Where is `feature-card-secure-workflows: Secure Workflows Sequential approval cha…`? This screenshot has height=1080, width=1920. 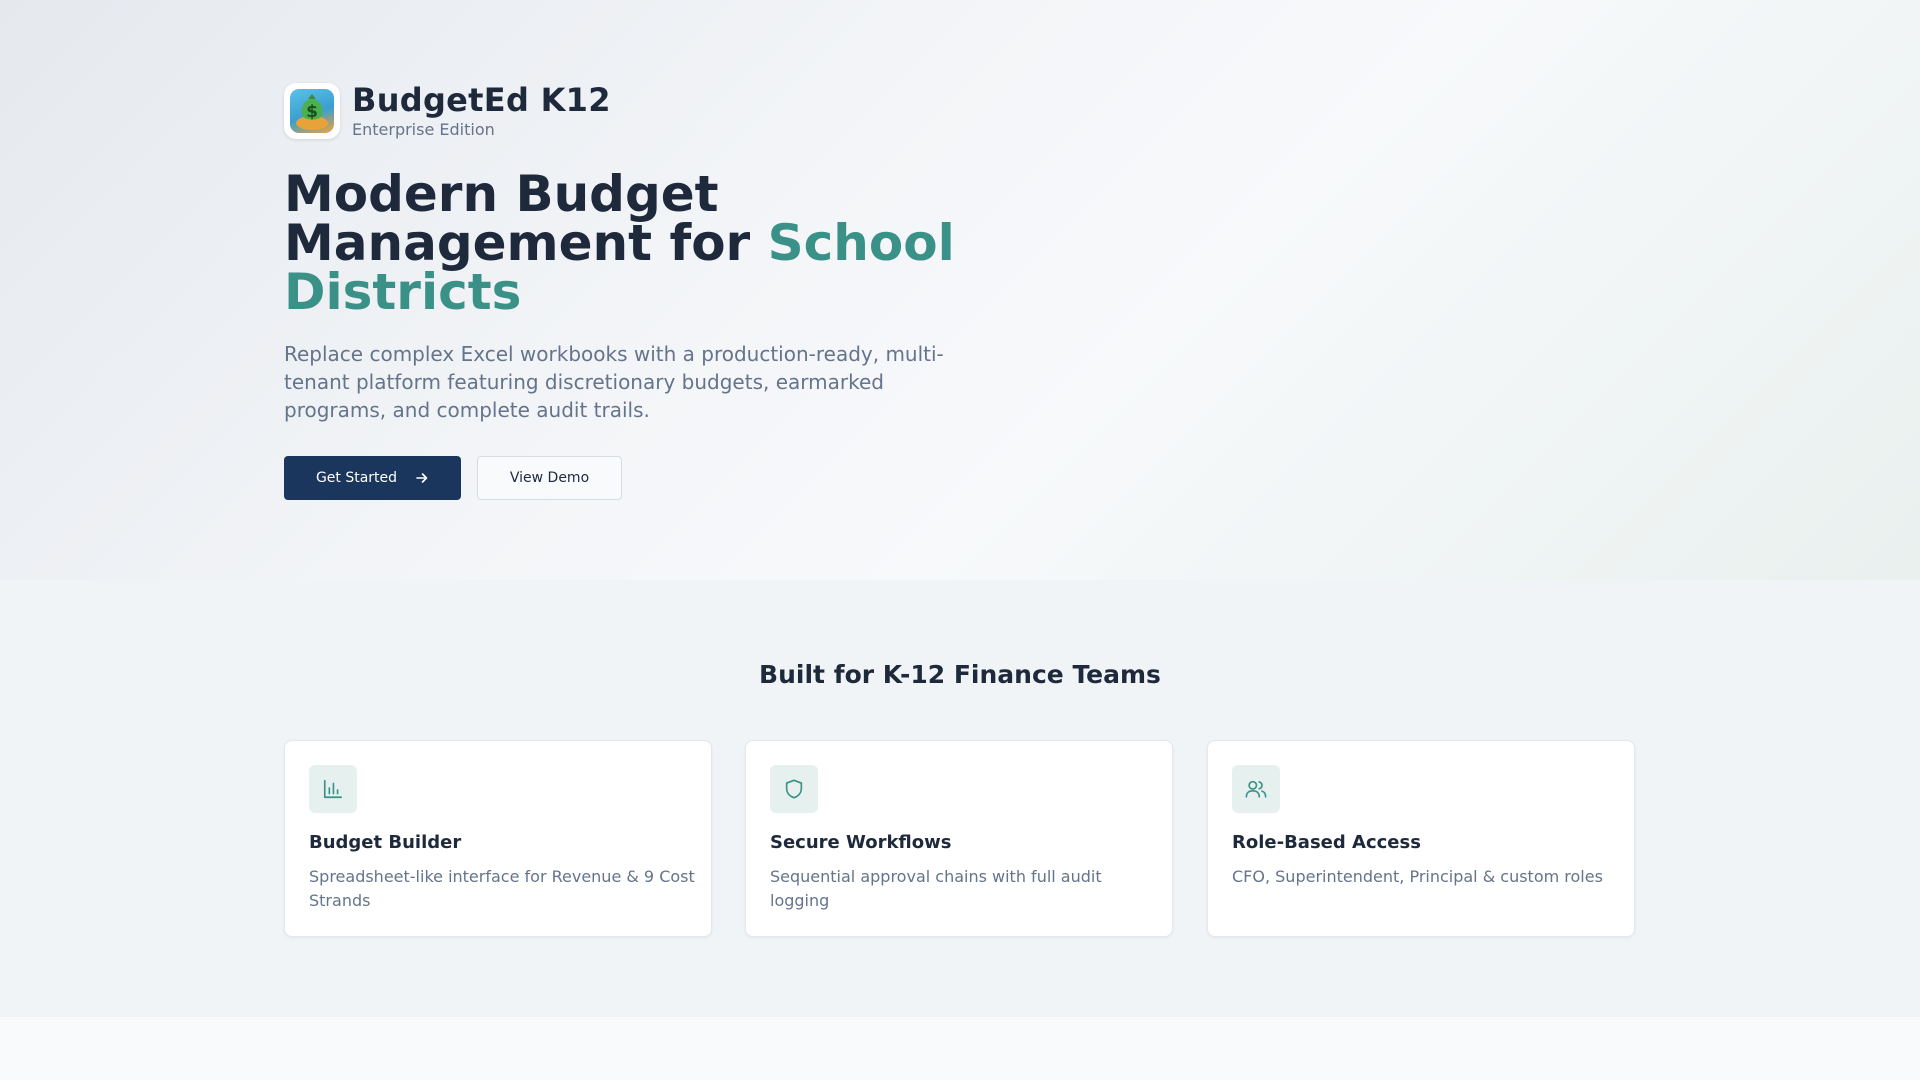
feature-card-secure-workflows: Secure Workflows Sequential approval cha… is located at coordinates (959, 838).